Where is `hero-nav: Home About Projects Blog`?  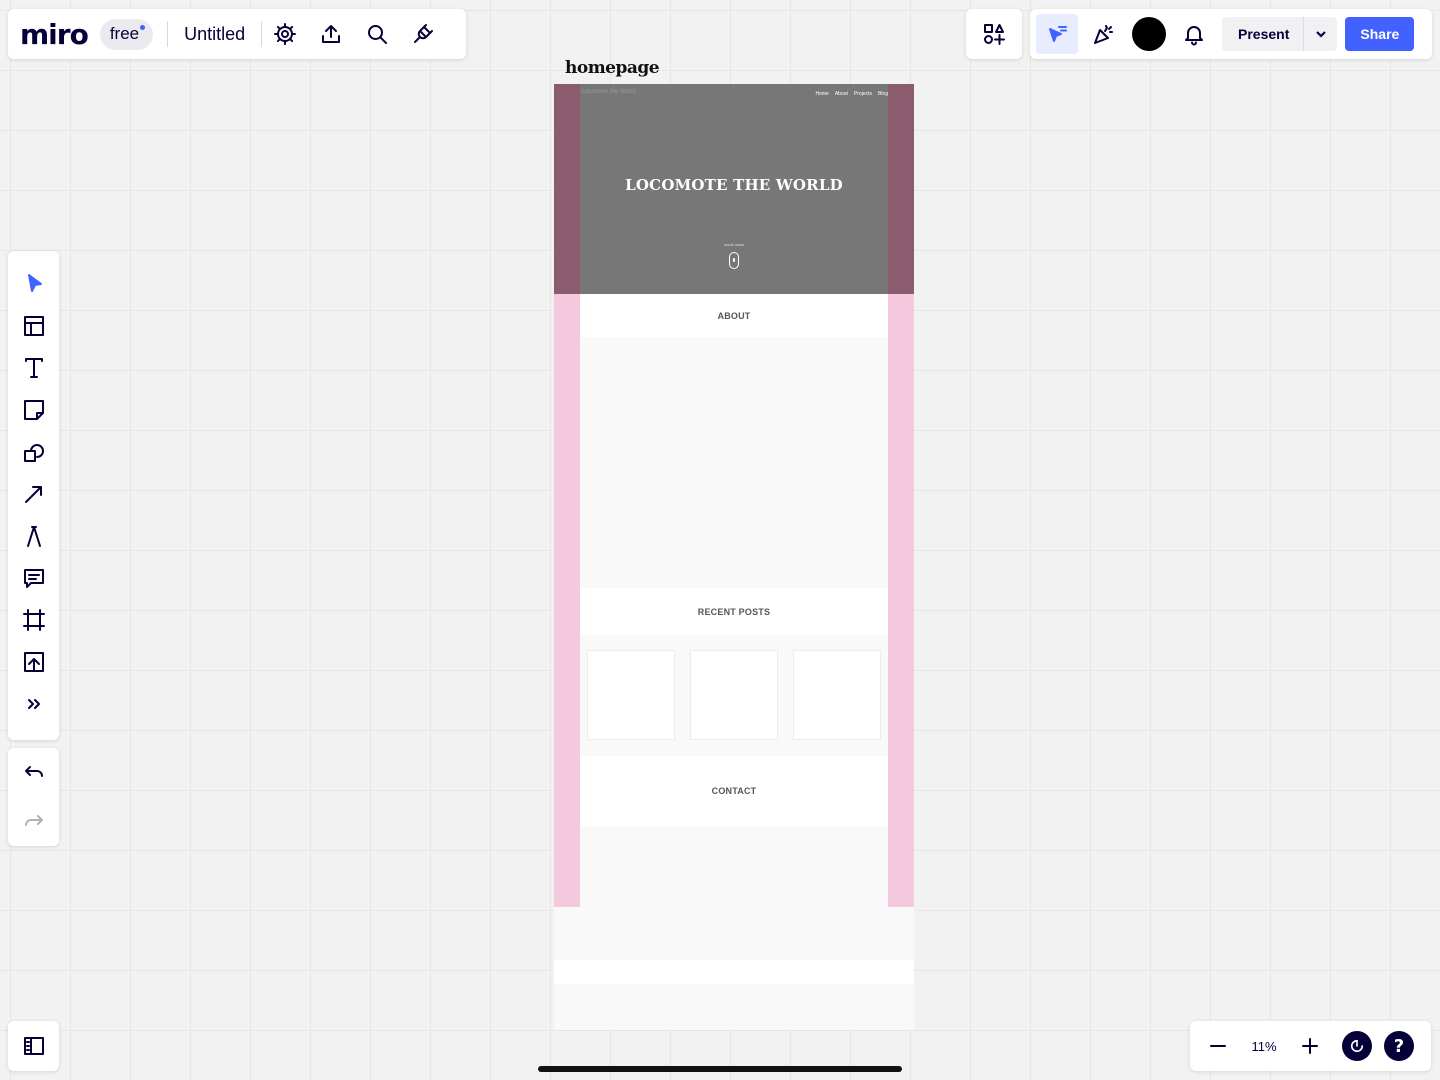
hero-nav: Home About Projects Blog is located at coordinates (852, 94).